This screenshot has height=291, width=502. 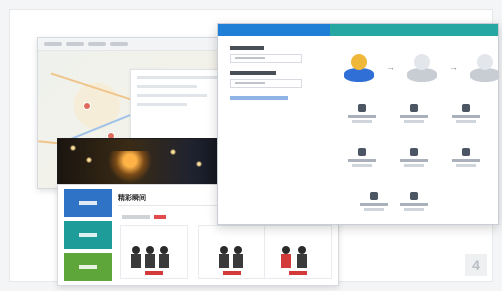 What do you see at coordinates (414, 30) in the screenshot?
I see `tab-secondary` at bounding box center [414, 30].